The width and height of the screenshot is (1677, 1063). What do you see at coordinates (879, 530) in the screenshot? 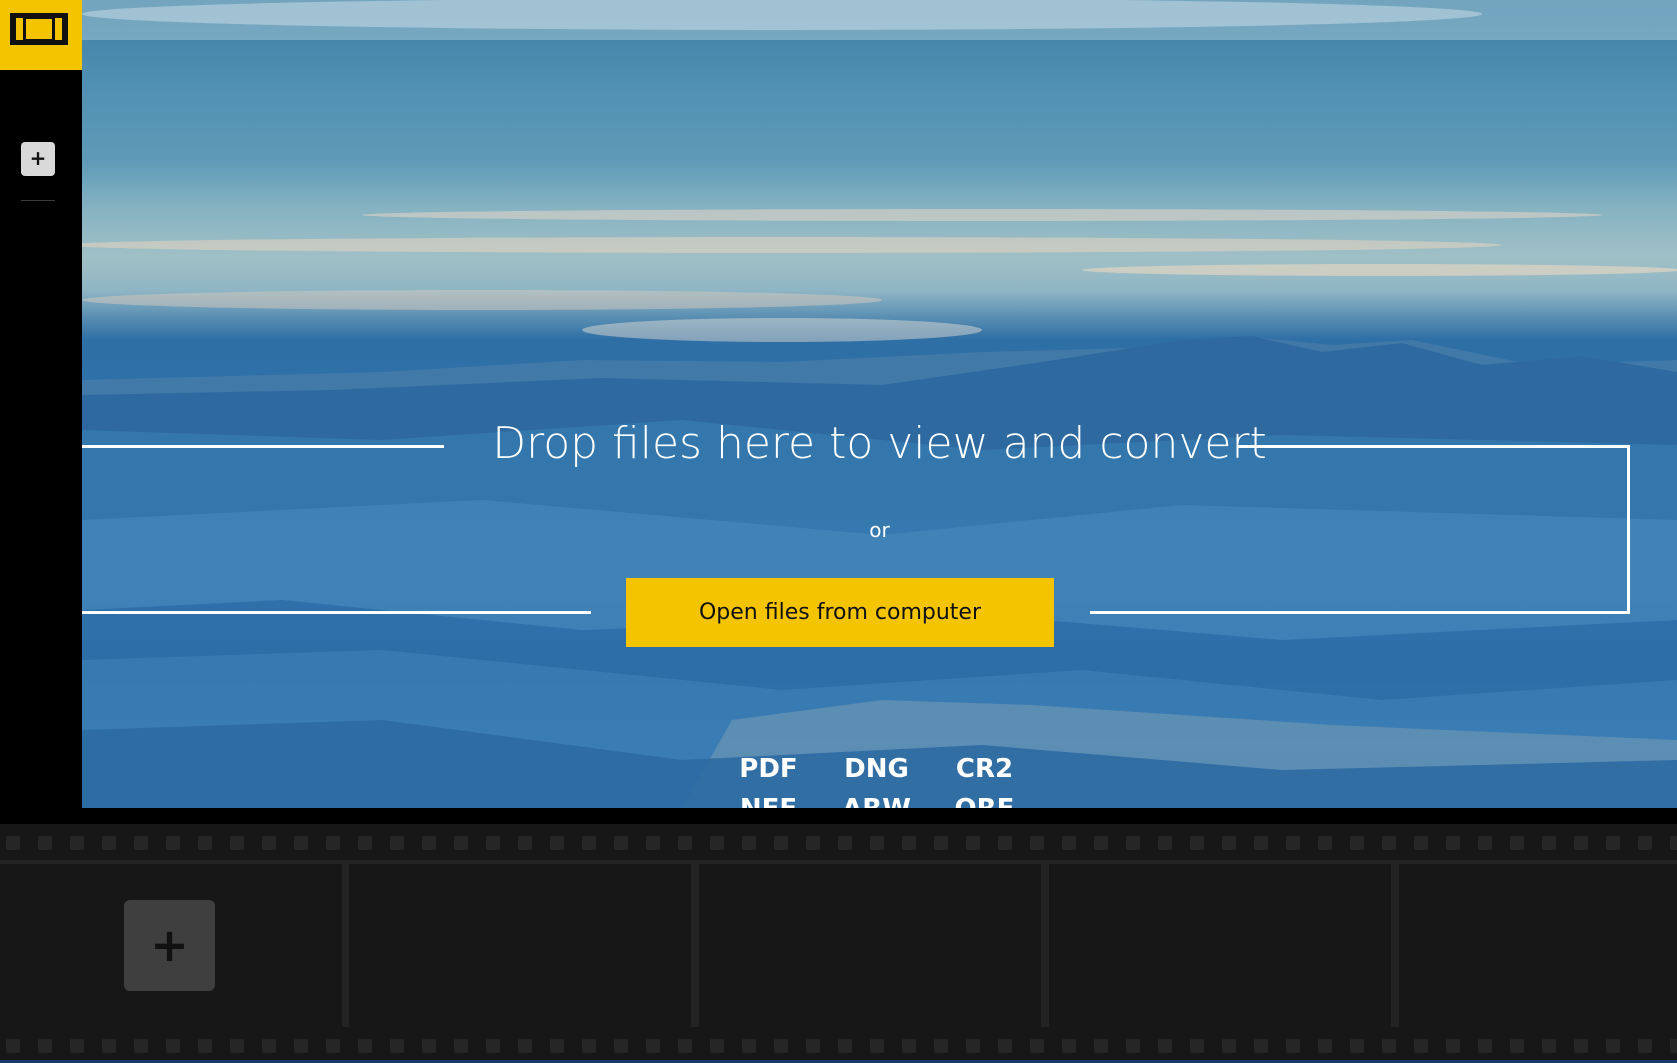
I see `or-separator: or` at bounding box center [879, 530].